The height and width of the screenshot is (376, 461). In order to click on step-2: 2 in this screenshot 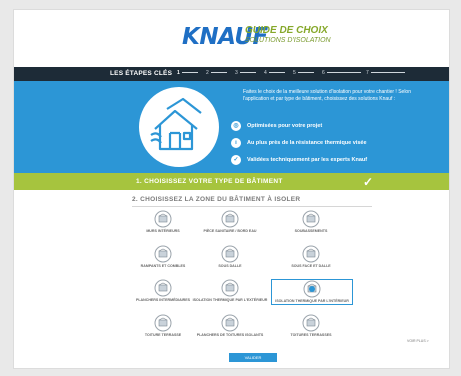, I will do `click(216, 73)`.